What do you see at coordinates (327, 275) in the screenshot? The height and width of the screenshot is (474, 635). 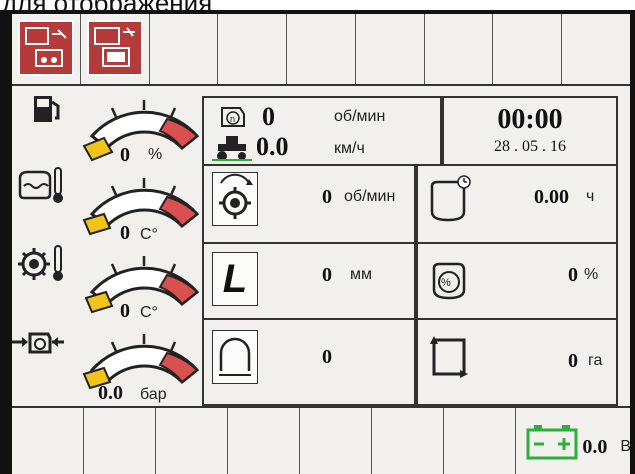 I see `hitch-position-value: 0` at bounding box center [327, 275].